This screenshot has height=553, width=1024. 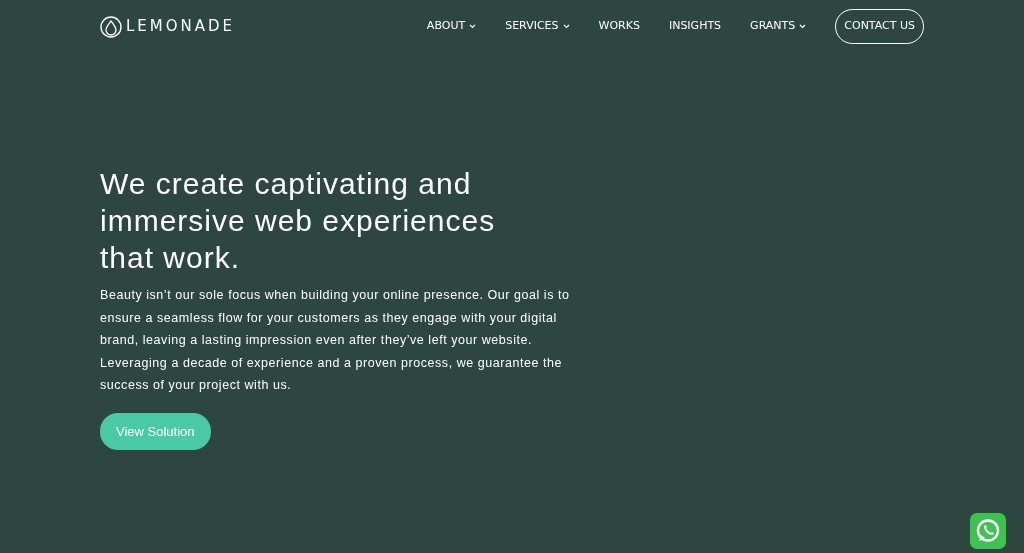 I want to click on nav-link: INSIGHTS, so click(x=695, y=26).